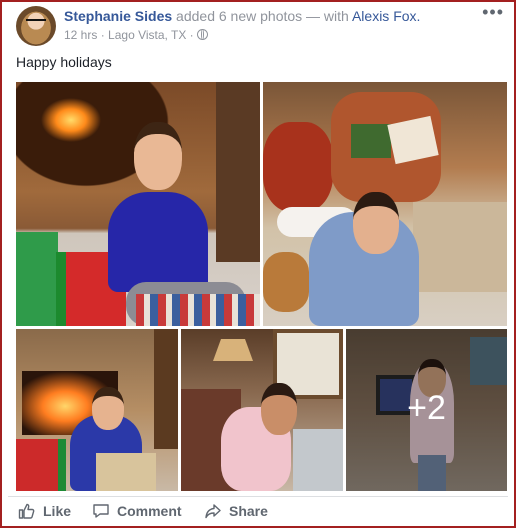  I want to click on divider, so click(258, 496).